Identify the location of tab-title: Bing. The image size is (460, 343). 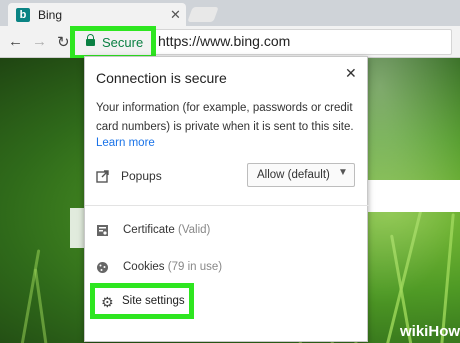
(50, 15).